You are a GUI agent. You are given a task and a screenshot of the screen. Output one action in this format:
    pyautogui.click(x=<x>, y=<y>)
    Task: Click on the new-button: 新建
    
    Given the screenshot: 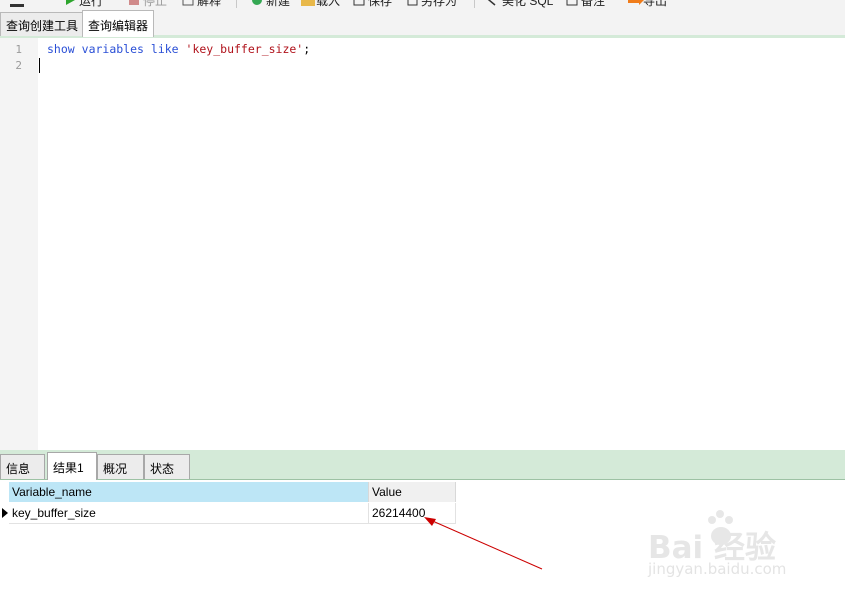 What is the action you would take?
    pyautogui.click(x=271, y=4)
    